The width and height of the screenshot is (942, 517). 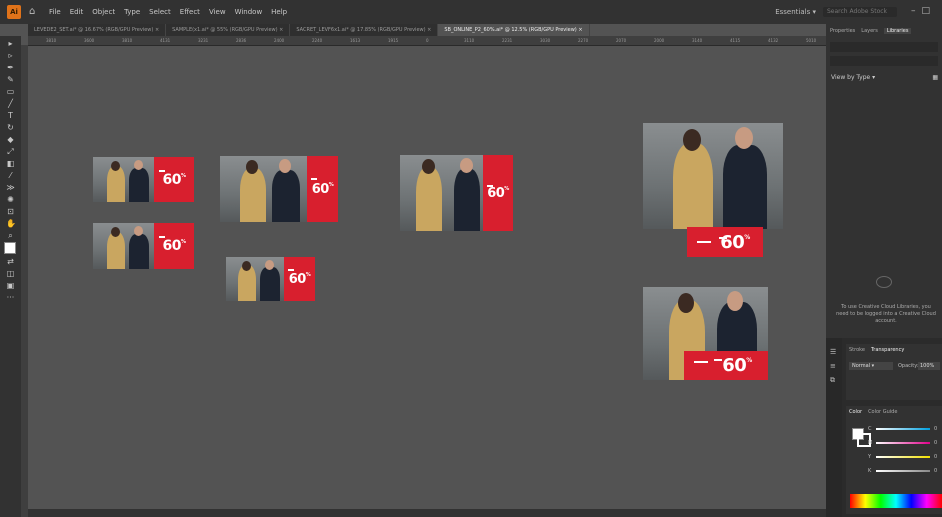 What do you see at coordinates (832, 380) in the screenshot?
I see `pathfinder-panel-icon: ⧉` at bounding box center [832, 380].